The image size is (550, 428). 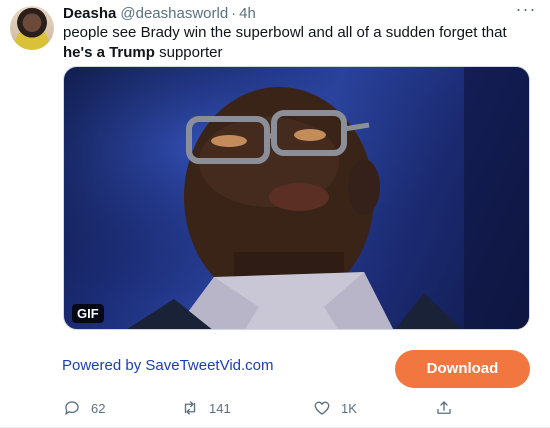 What do you see at coordinates (174, 13) in the screenshot?
I see `author-handle: @deashasworld` at bounding box center [174, 13].